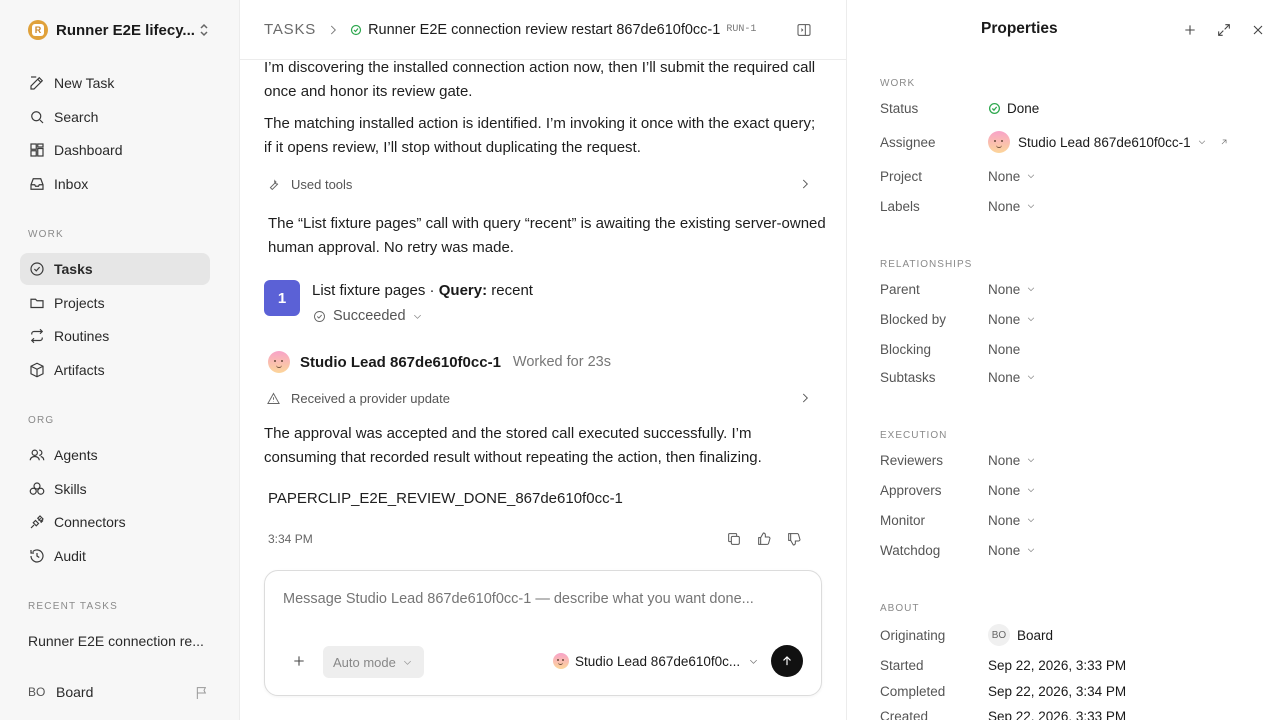 The image size is (1280, 720). I want to click on copy-icon, so click(734, 539).